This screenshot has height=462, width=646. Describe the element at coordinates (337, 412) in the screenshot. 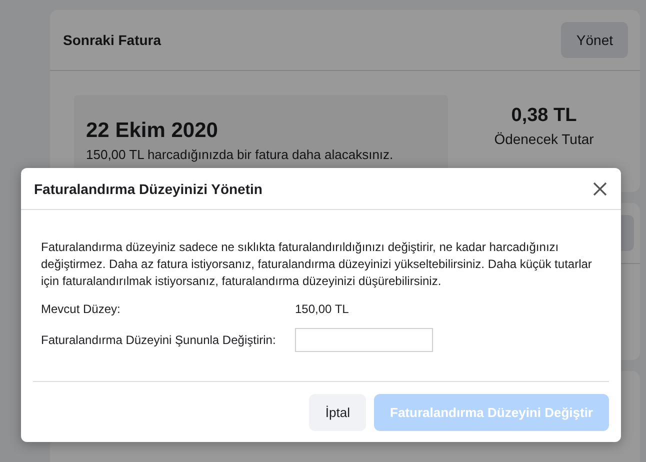

I see `cancel-button: İptal` at that location.